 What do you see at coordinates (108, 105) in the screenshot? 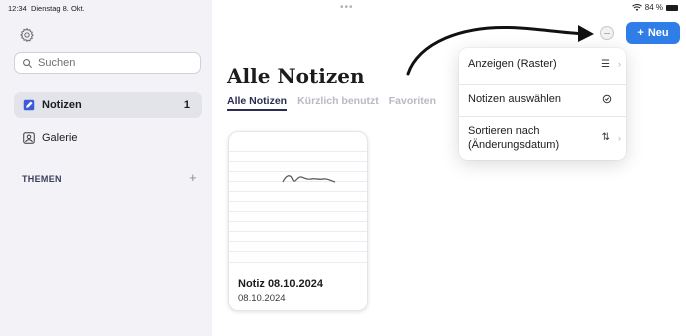
I see `sidebar-item-notizen: Notizen 1` at bounding box center [108, 105].